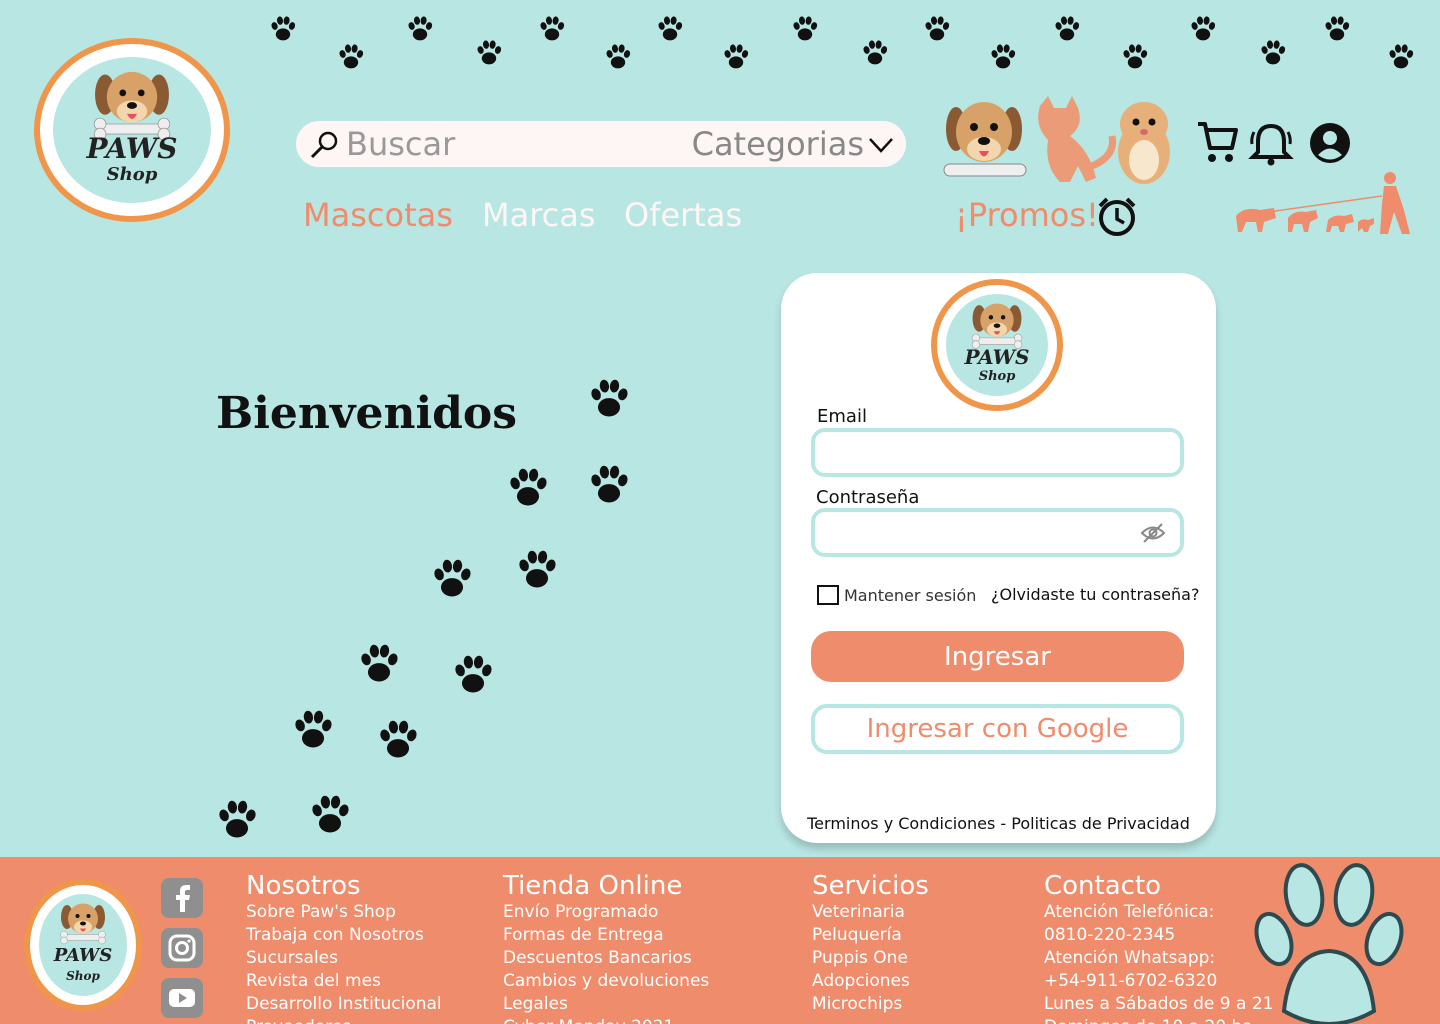 The width and height of the screenshot is (1440, 1024). Describe the element at coordinates (182, 898) in the screenshot. I see `facebook-icon` at that location.